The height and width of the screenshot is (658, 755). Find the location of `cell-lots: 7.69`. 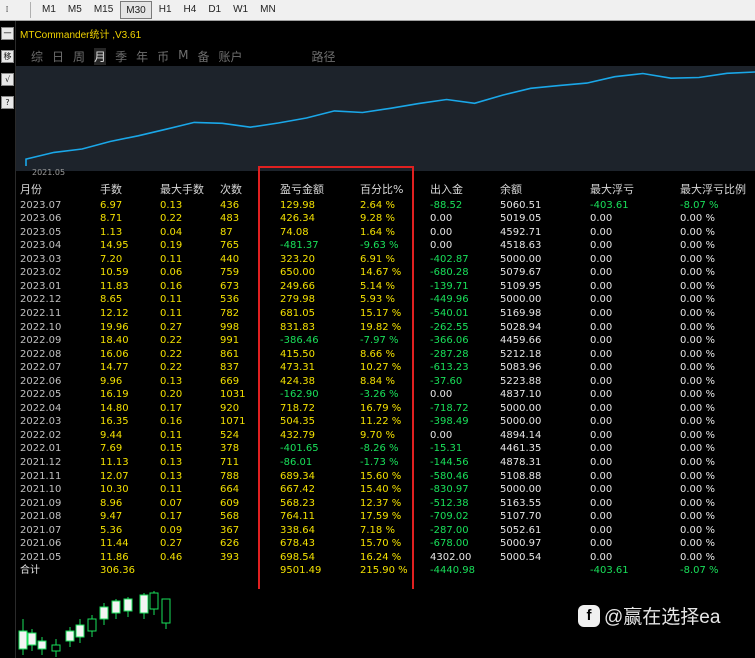

cell-lots: 7.69 is located at coordinates (111, 449).